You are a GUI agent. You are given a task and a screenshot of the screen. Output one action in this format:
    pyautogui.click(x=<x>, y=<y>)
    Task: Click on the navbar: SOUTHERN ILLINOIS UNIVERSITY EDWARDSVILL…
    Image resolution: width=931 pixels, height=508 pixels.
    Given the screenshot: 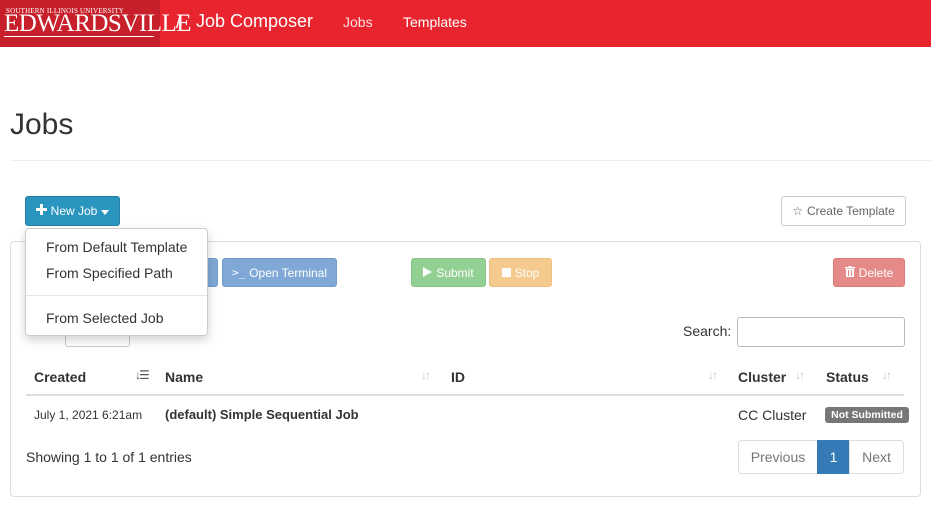 What is the action you would take?
    pyautogui.click(x=465, y=23)
    